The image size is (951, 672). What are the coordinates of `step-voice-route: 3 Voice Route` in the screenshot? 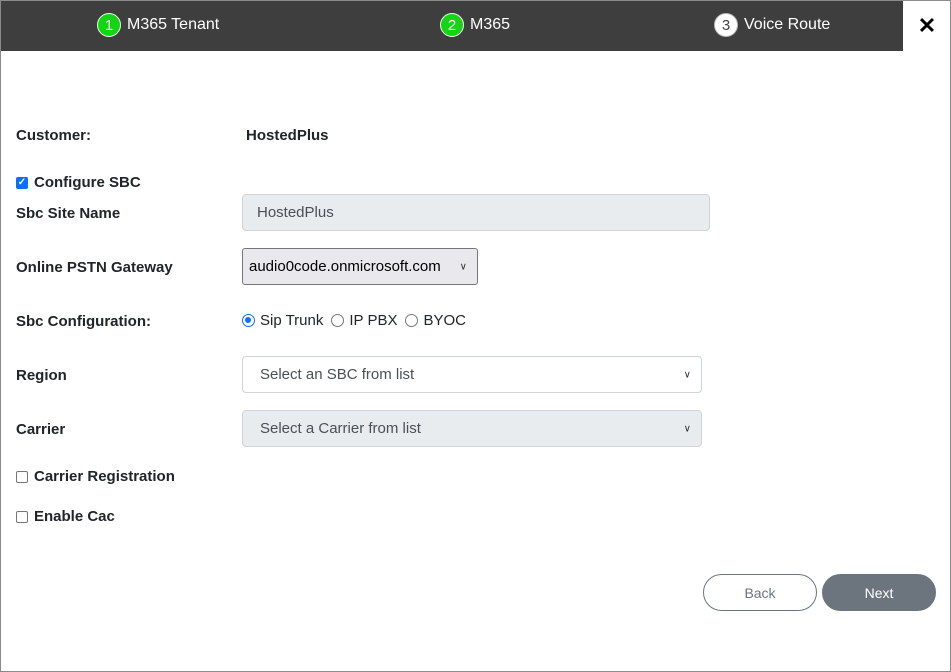 It's located at (772, 25).